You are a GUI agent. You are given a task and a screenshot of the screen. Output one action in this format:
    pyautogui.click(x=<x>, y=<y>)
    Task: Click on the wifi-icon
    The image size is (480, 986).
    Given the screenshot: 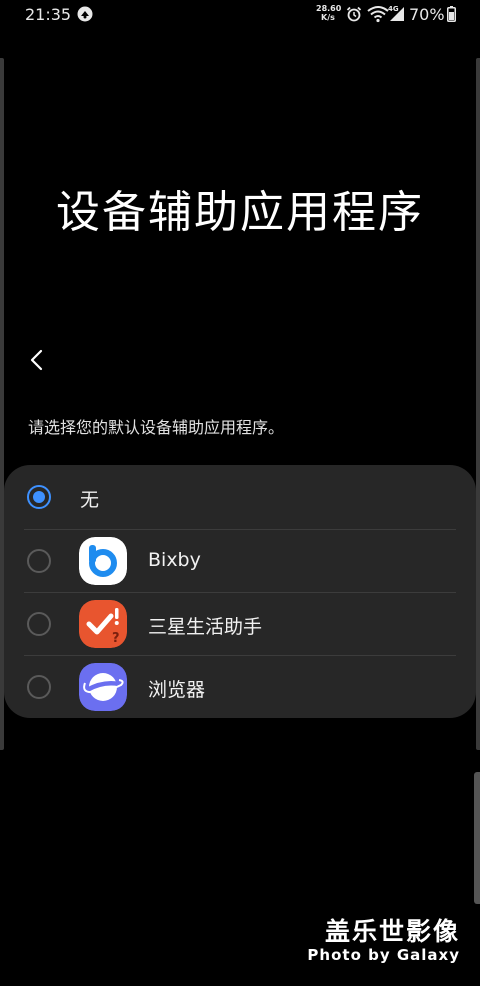 What is the action you would take?
    pyautogui.click(x=378, y=14)
    